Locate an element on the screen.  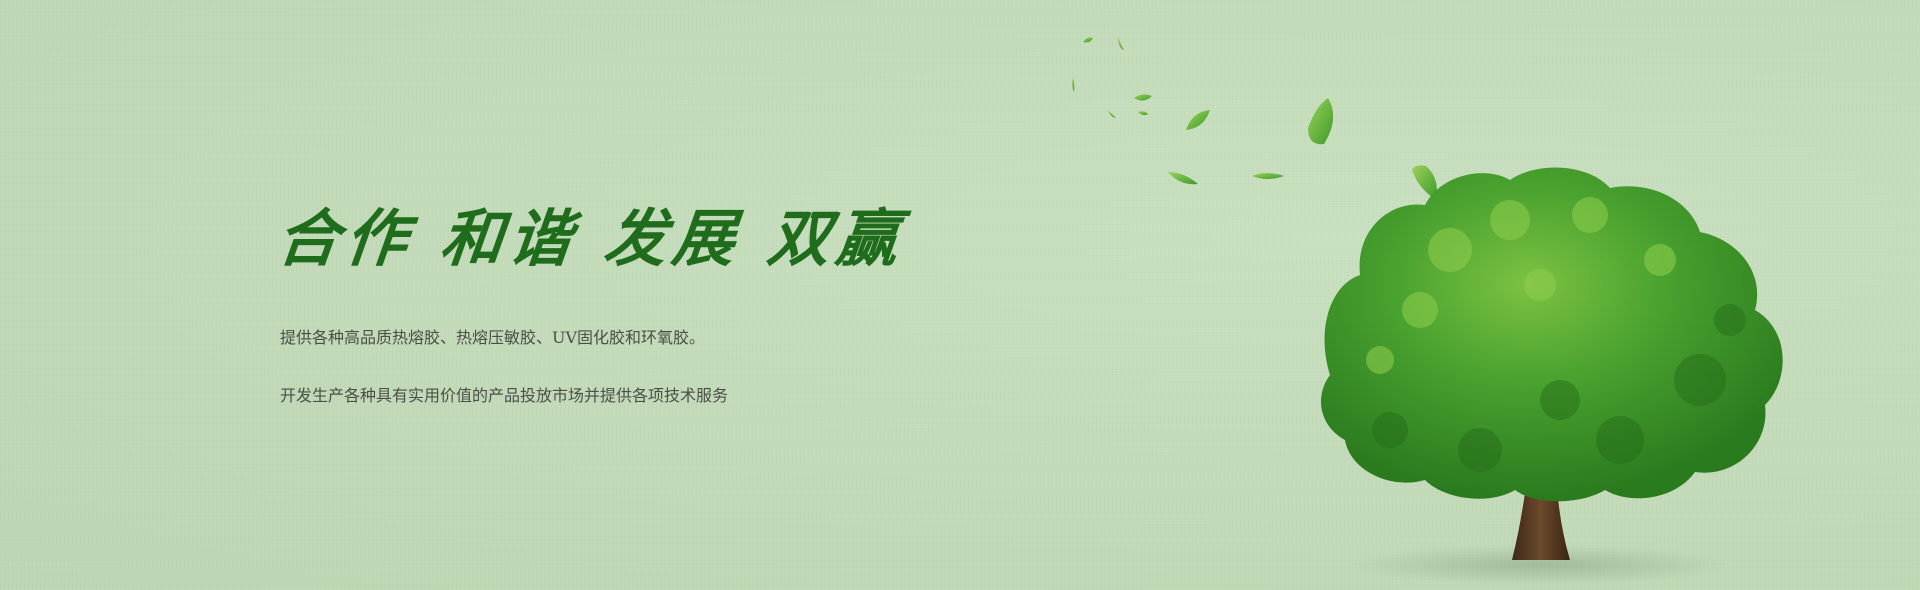
leaf-icon is located at coordinates (1254, 118).